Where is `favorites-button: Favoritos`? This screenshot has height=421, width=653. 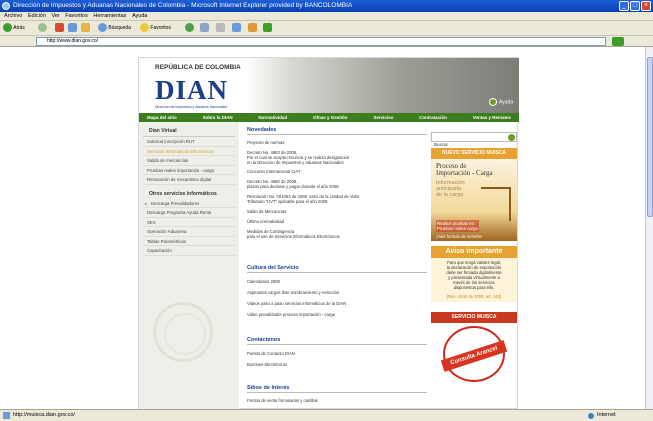 favorites-button: Favoritos is located at coordinates (155, 28).